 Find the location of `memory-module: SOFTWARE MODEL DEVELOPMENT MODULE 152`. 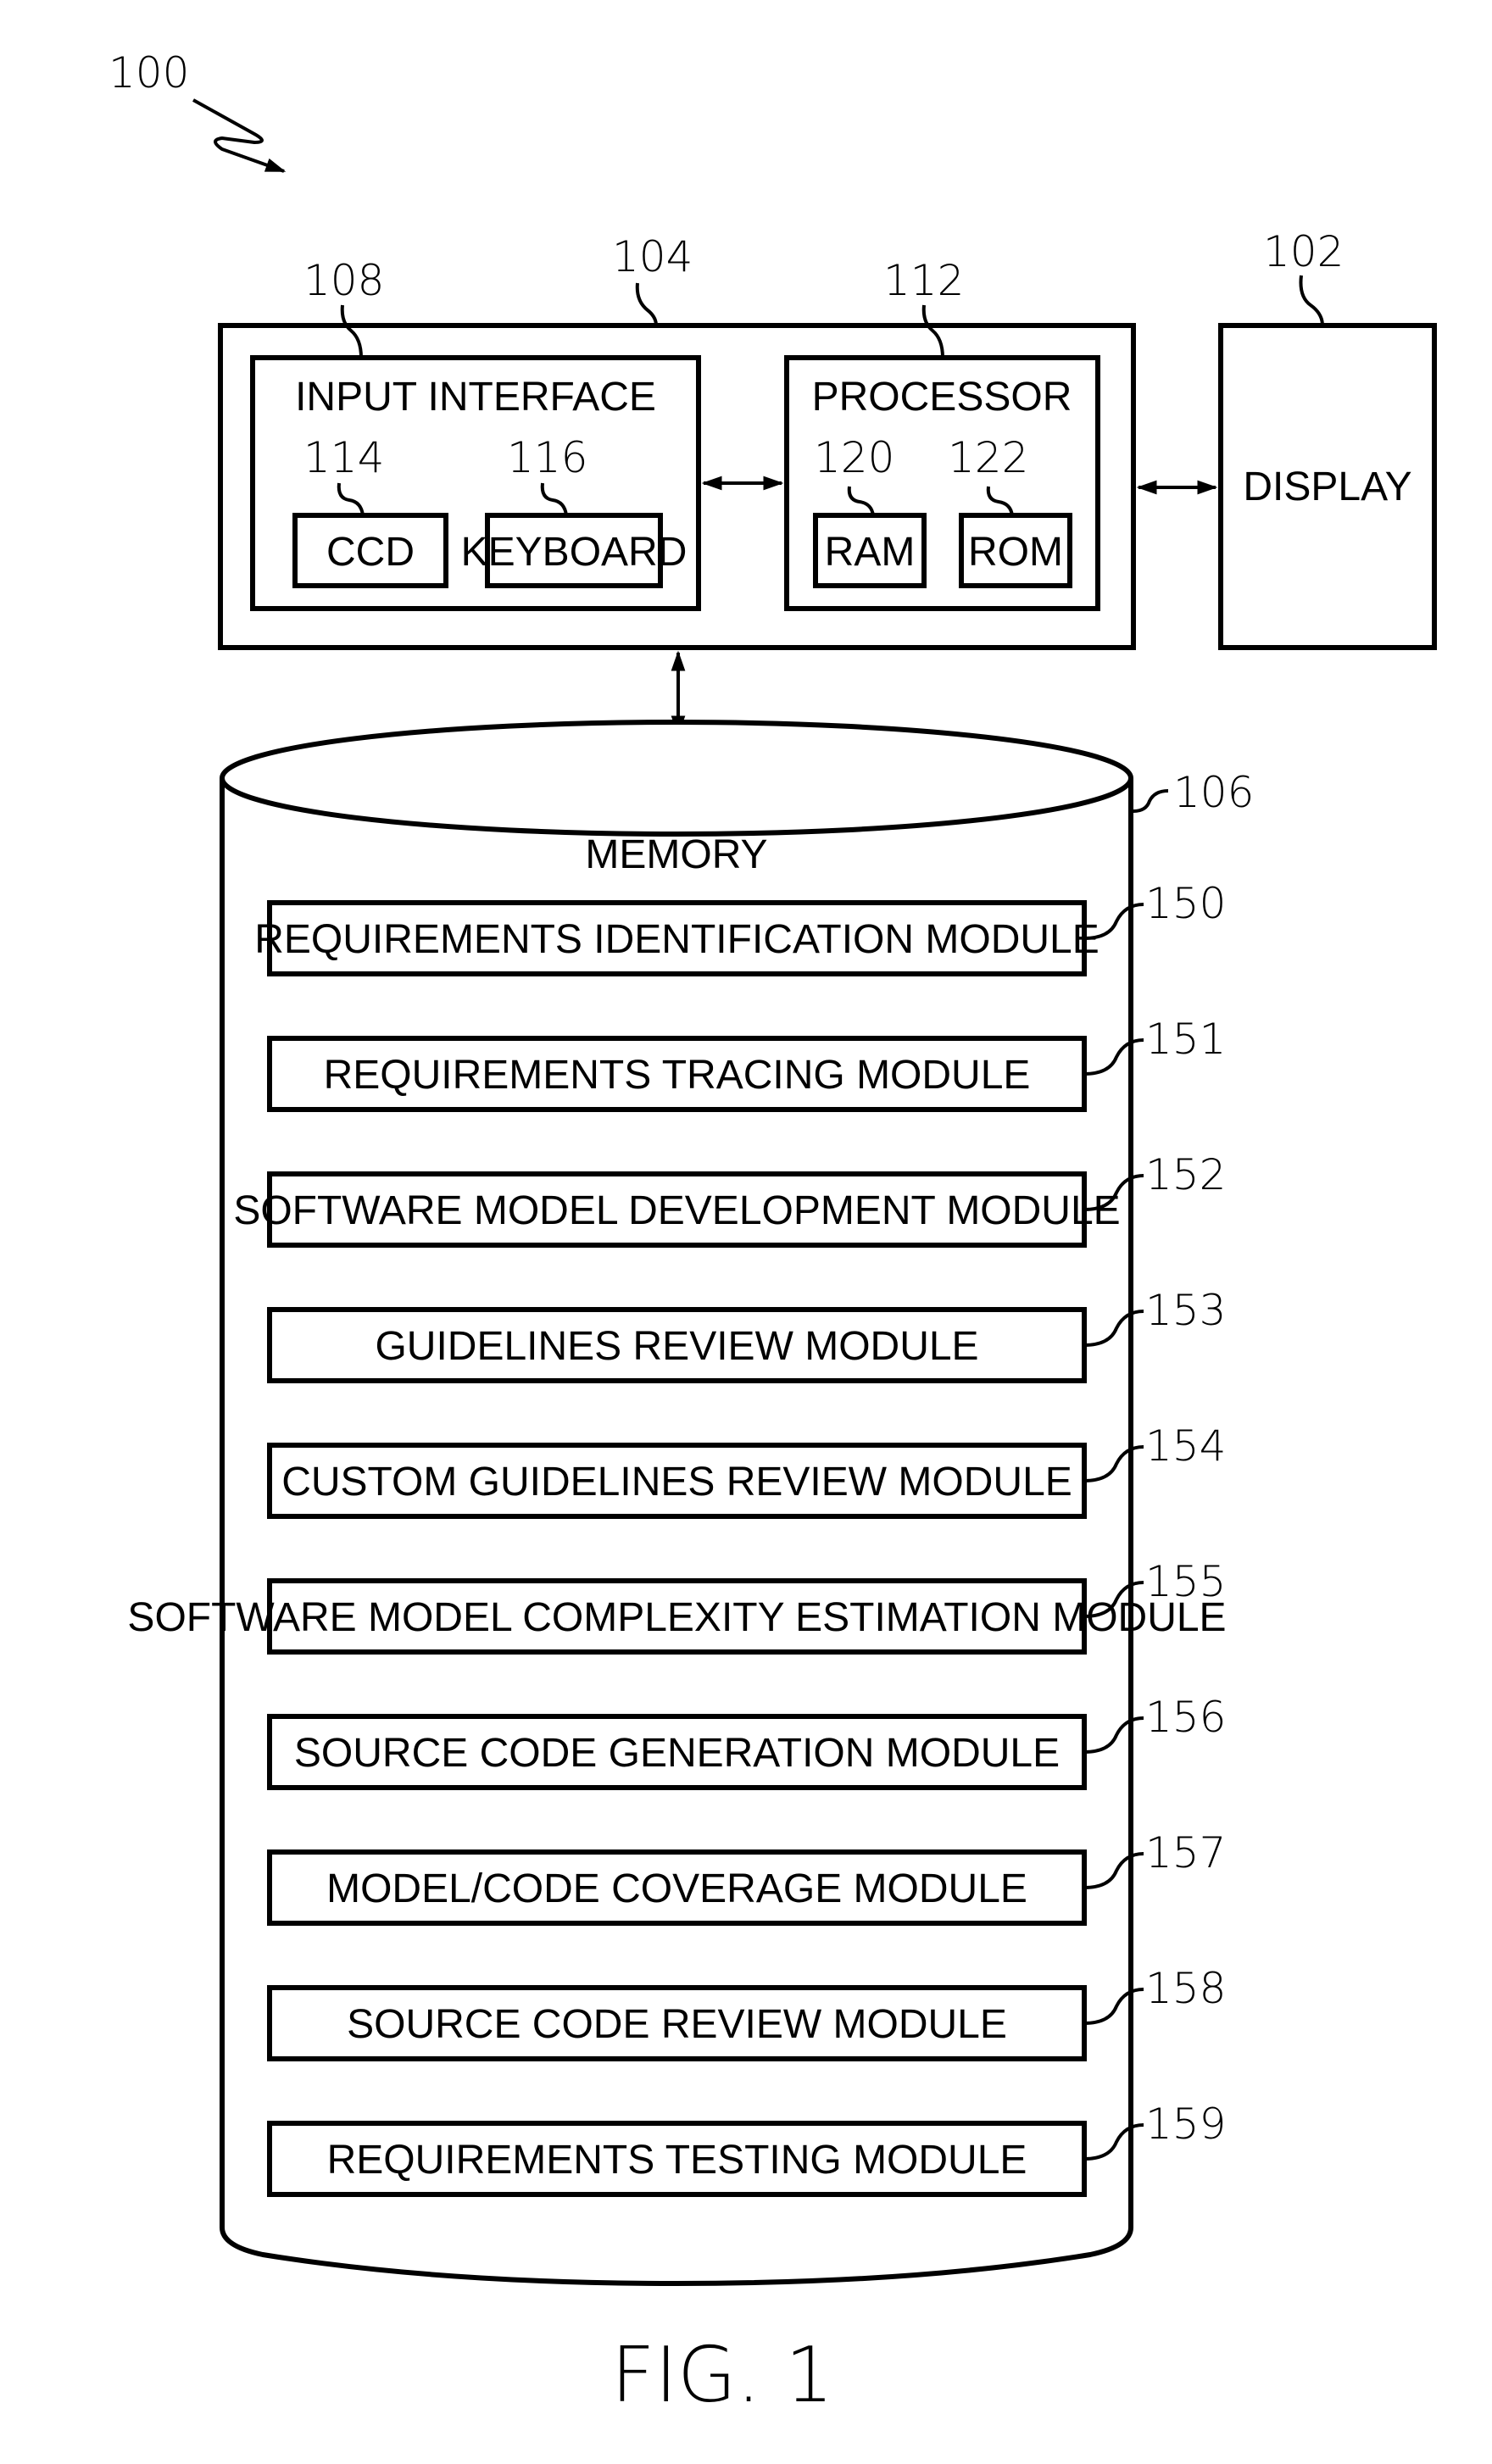

memory-module: SOFTWARE MODEL DEVELOPMENT MODULE 152 is located at coordinates (729, 1199).